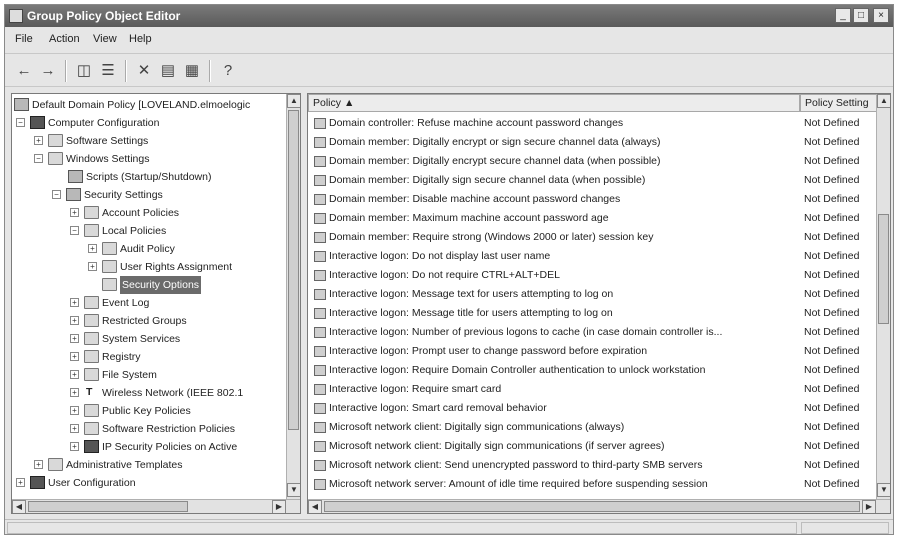  What do you see at coordinates (37, 122) in the screenshot?
I see `computer-icon` at bounding box center [37, 122].